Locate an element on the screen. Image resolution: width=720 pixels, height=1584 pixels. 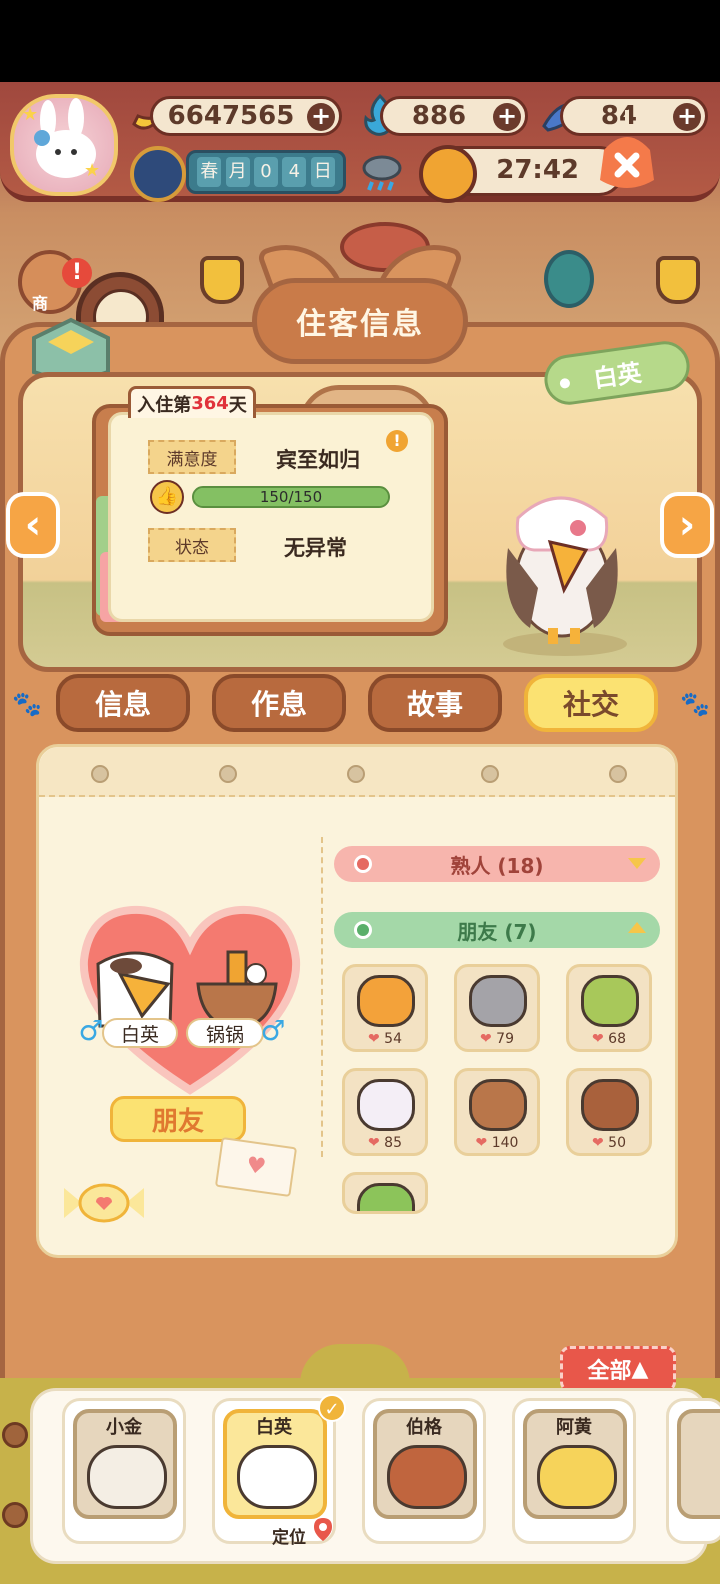
affinity-value: 50 is located at coordinates (617, 1143).